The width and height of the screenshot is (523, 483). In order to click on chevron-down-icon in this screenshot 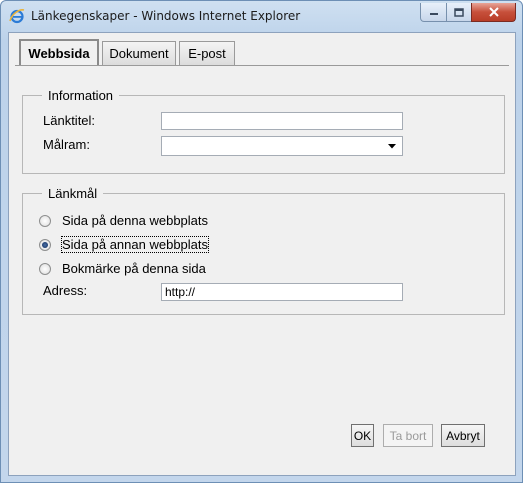, I will do `click(392, 146)`.